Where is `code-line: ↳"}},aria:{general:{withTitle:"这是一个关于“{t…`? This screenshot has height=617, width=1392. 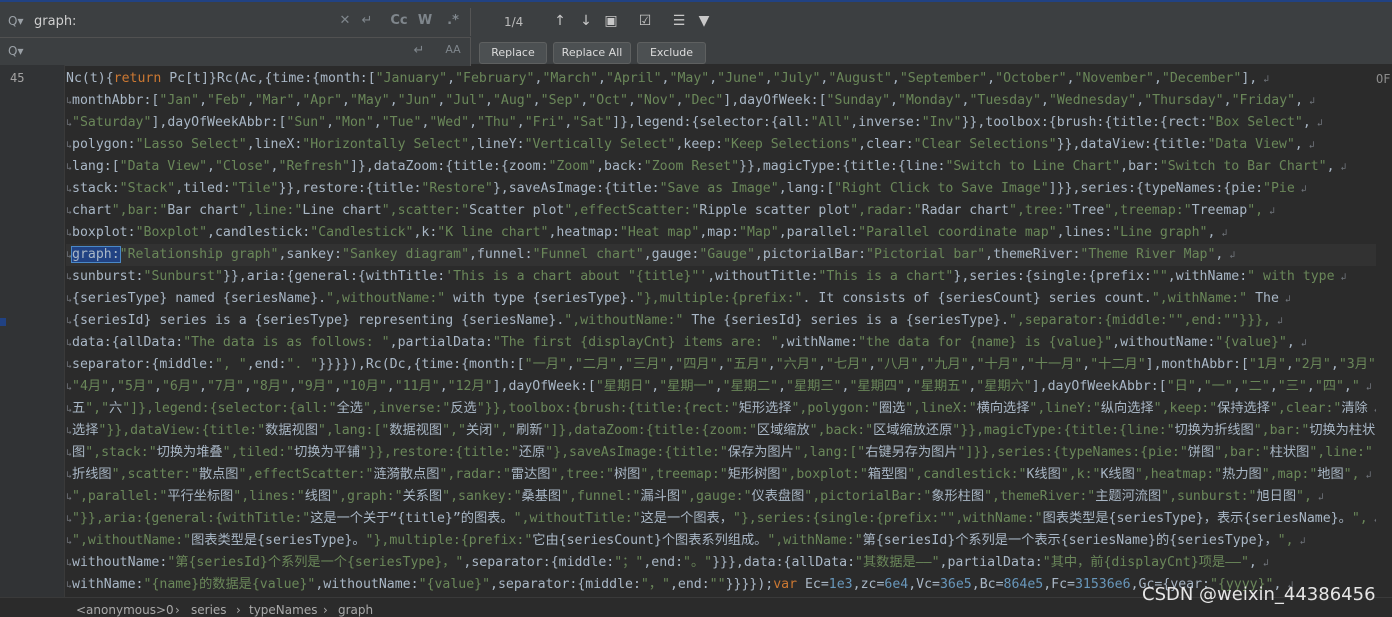 code-line: ↳"}},aria:{general:{withTitle:"这是一个关于“{t… is located at coordinates (721, 519).